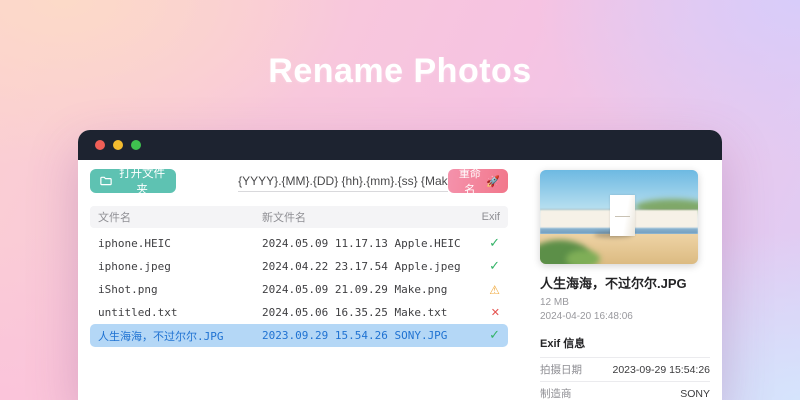 The height and width of the screenshot is (400, 800). What do you see at coordinates (114, 218) in the screenshot?
I see `column-filename: 文件名` at bounding box center [114, 218].